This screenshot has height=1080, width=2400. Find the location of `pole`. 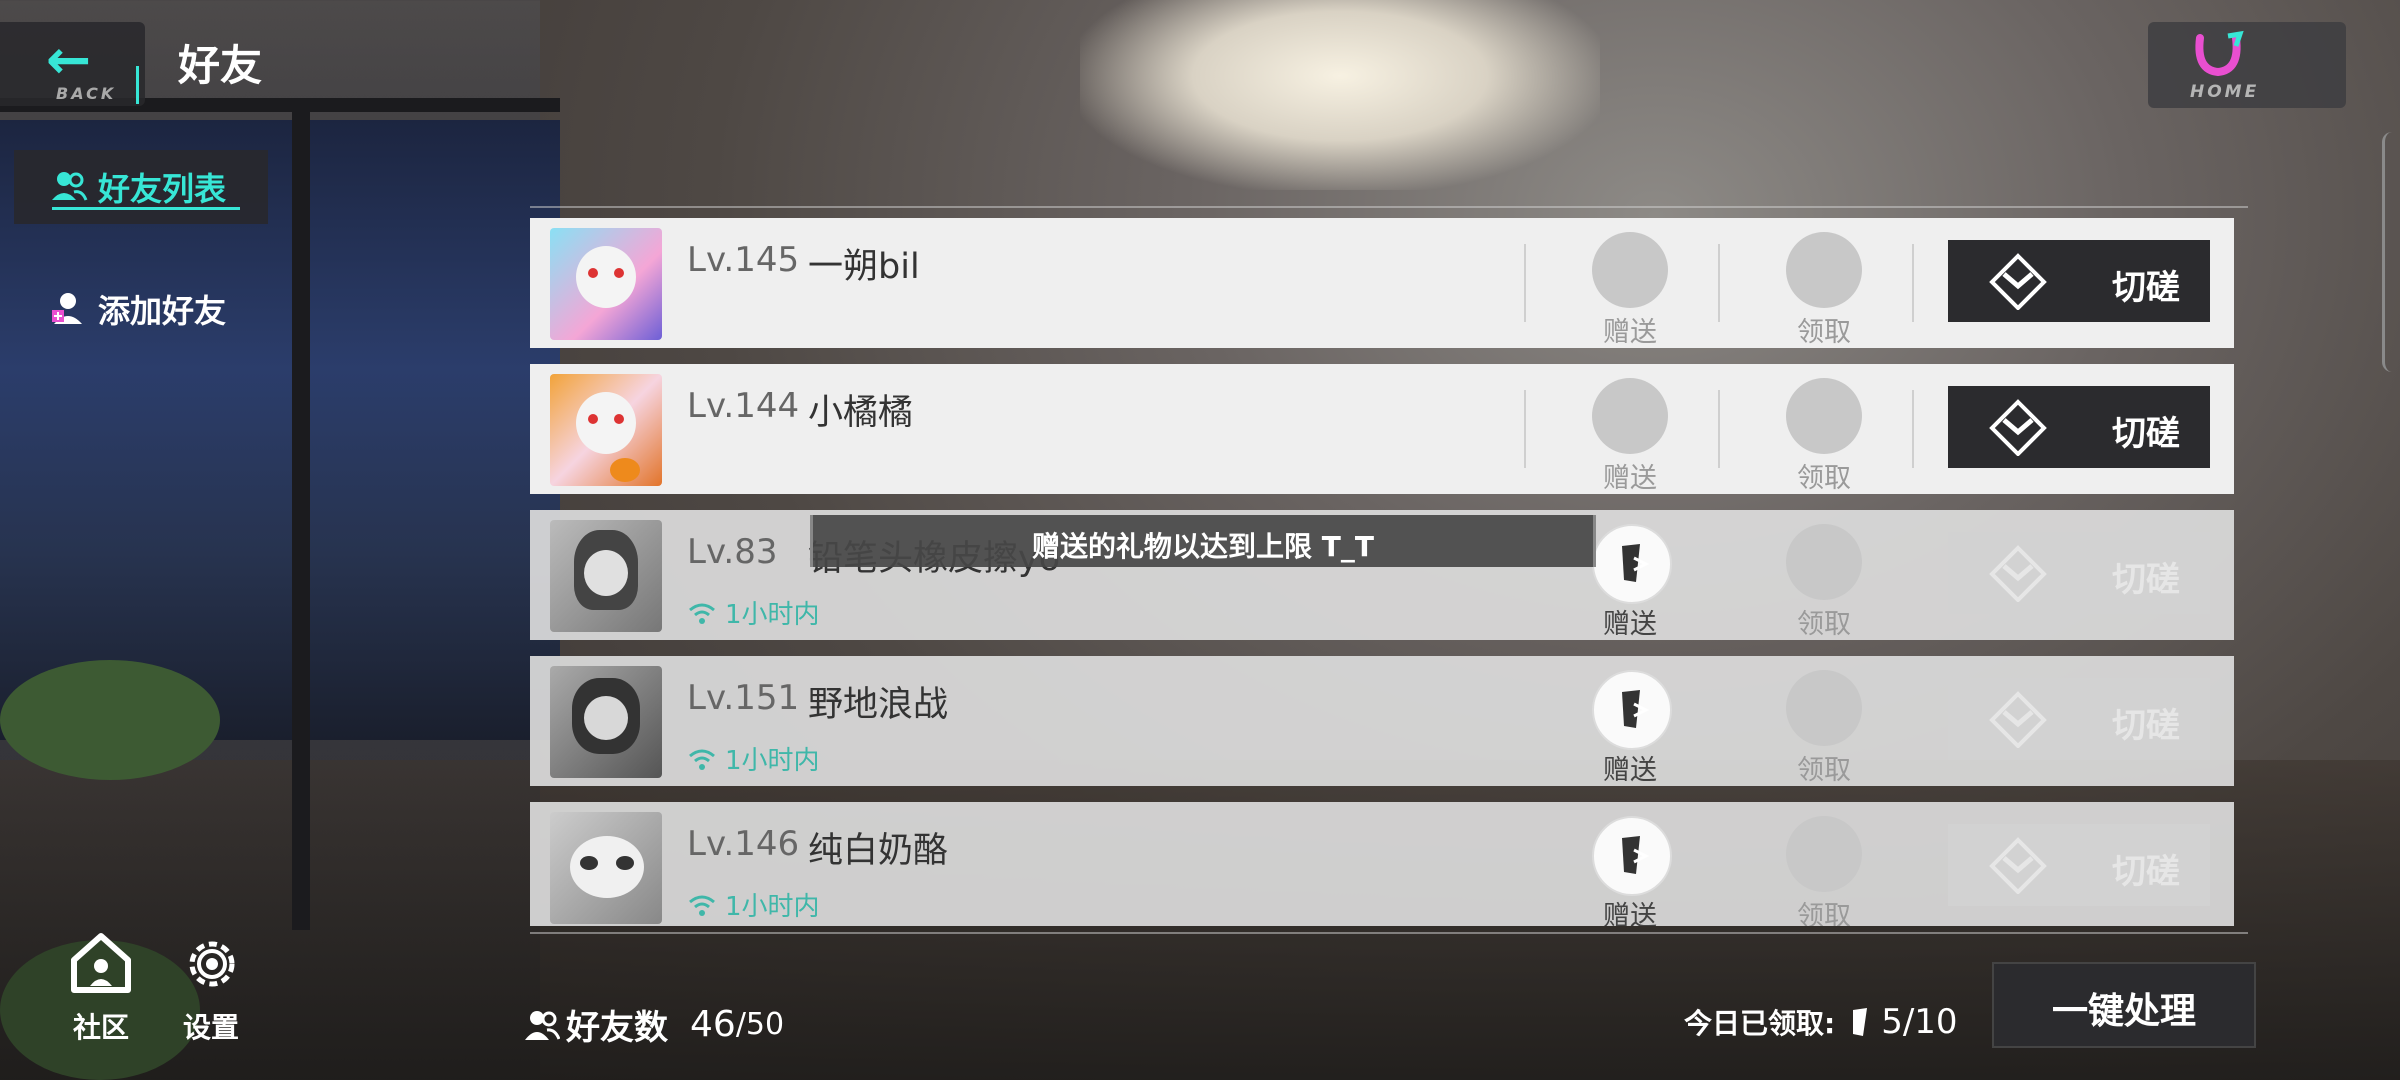

pole is located at coordinates (301, 520).